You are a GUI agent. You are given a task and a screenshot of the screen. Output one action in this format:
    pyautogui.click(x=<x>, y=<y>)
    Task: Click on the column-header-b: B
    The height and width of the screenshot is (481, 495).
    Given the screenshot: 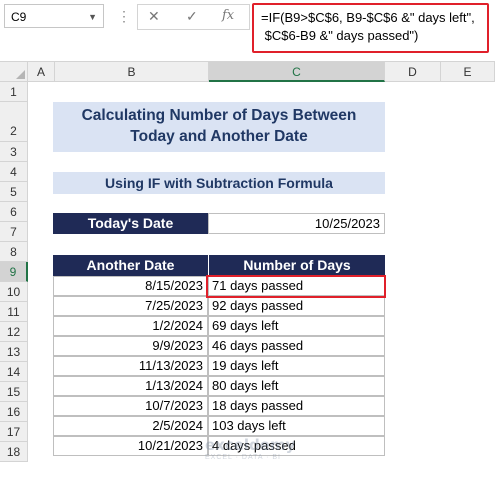 What is the action you would take?
    pyautogui.click(x=132, y=72)
    